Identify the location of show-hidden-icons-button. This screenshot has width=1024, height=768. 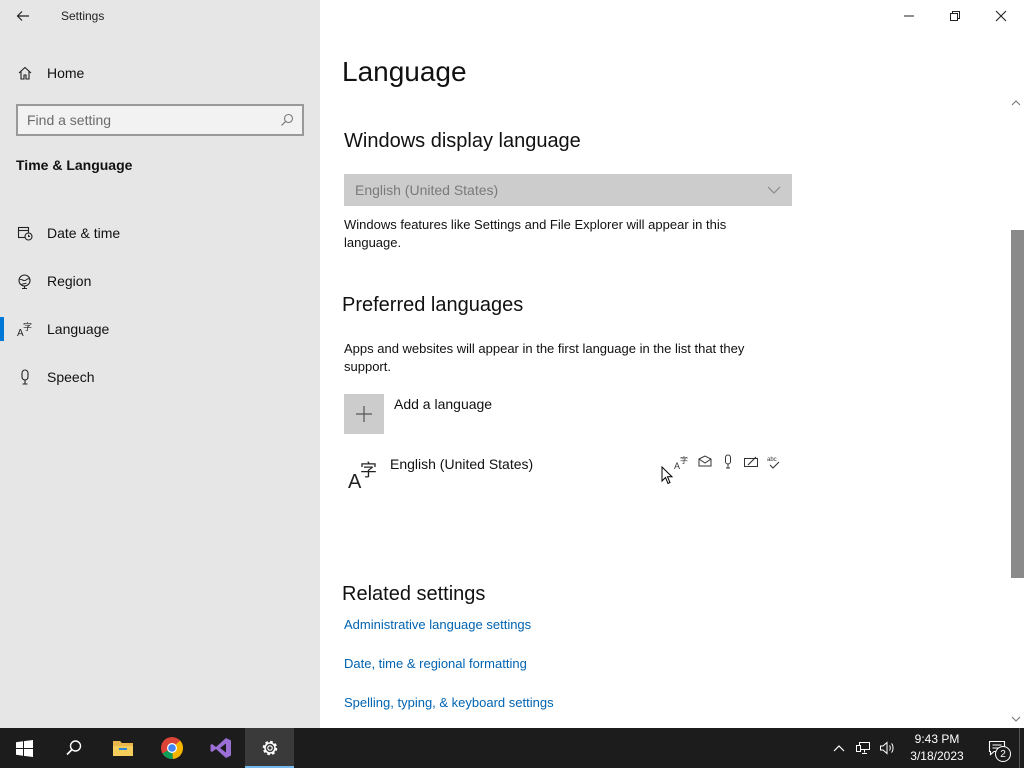
(839, 748).